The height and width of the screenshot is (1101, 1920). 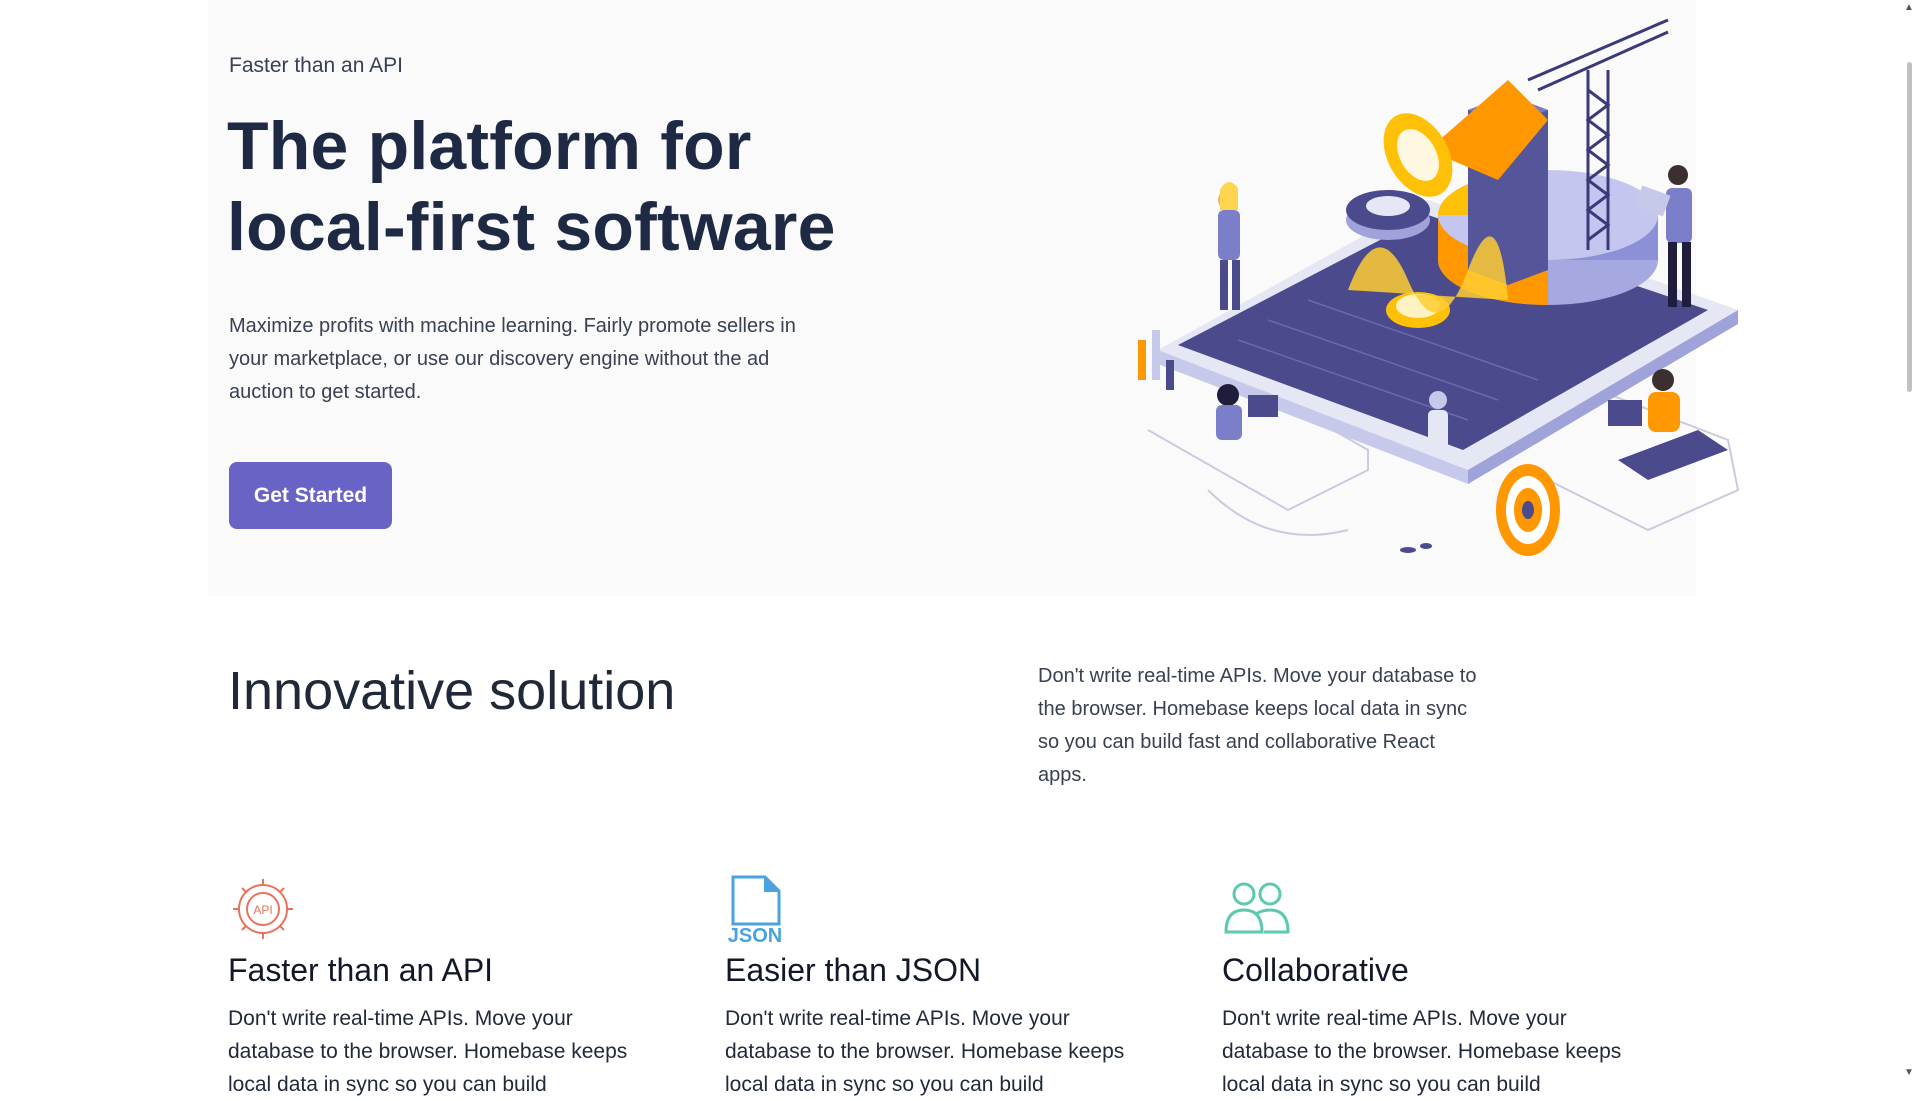 What do you see at coordinates (1257, 908) in the screenshot?
I see `users-icon` at bounding box center [1257, 908].